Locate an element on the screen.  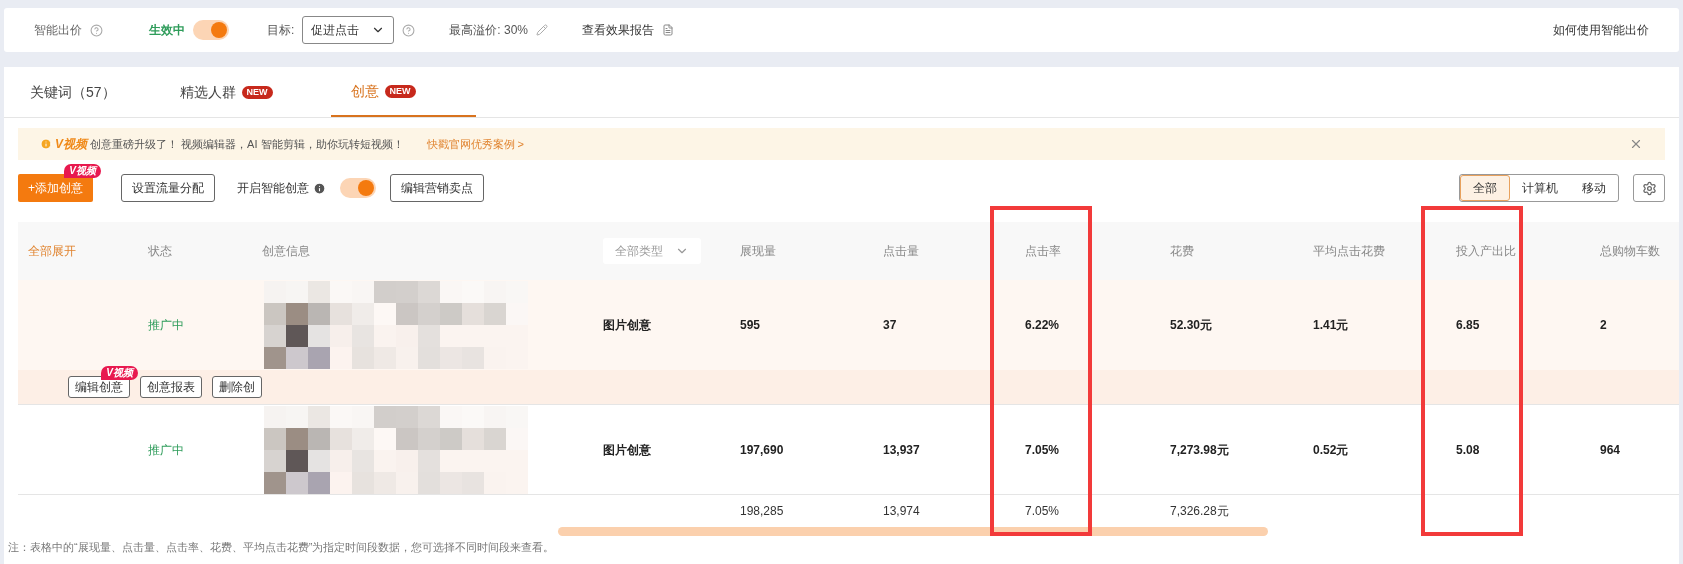
column-header: 展现量 is located at coordinates (758, 251).